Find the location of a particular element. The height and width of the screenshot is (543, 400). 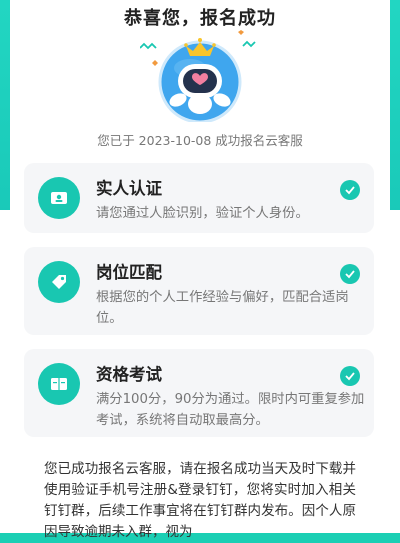

step-card-job-match: 岗位匹配 根据您的个人工作经验与偏好，匹配合适岗位。 is located at coordinates (199, 291).